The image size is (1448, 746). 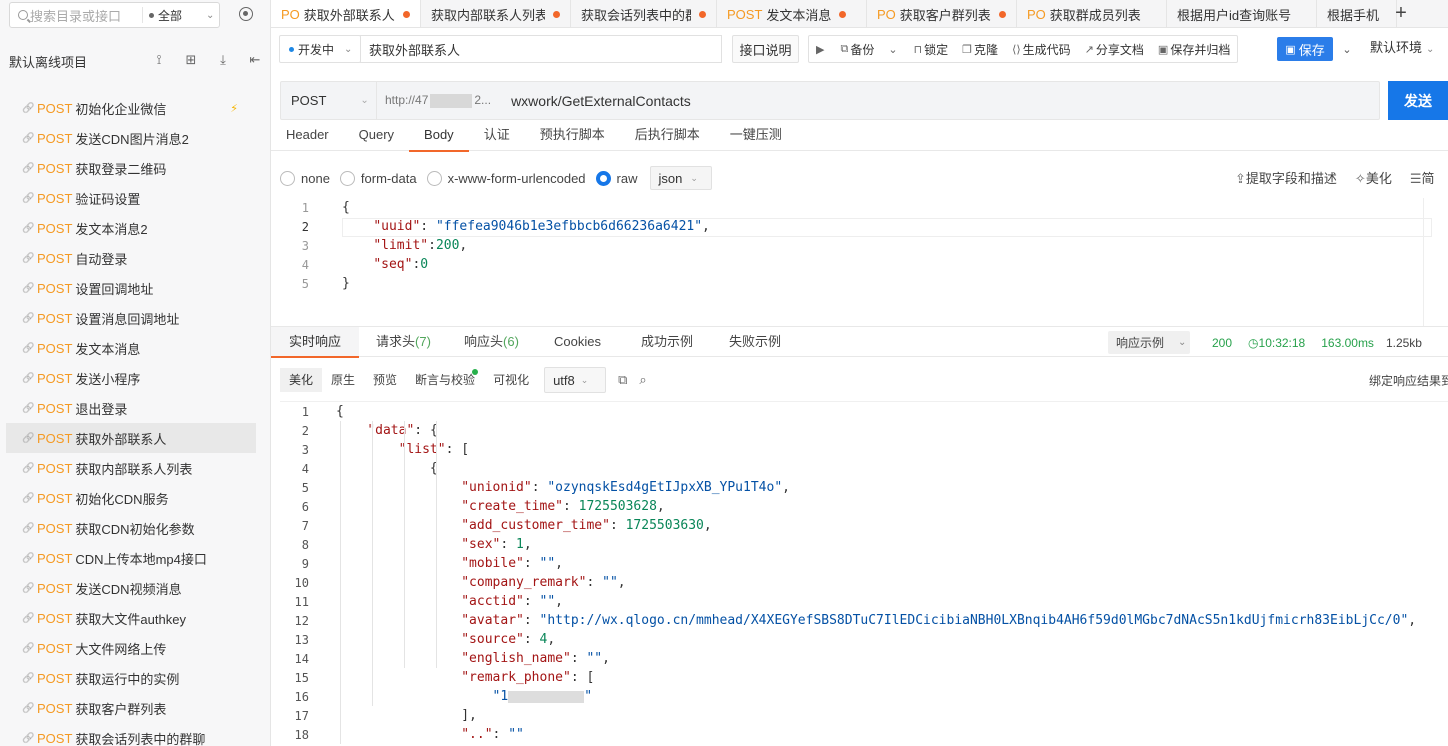 I want to click on sidebar-item: 🔗 POST 发文本消息2, so click(x=131, y=228).